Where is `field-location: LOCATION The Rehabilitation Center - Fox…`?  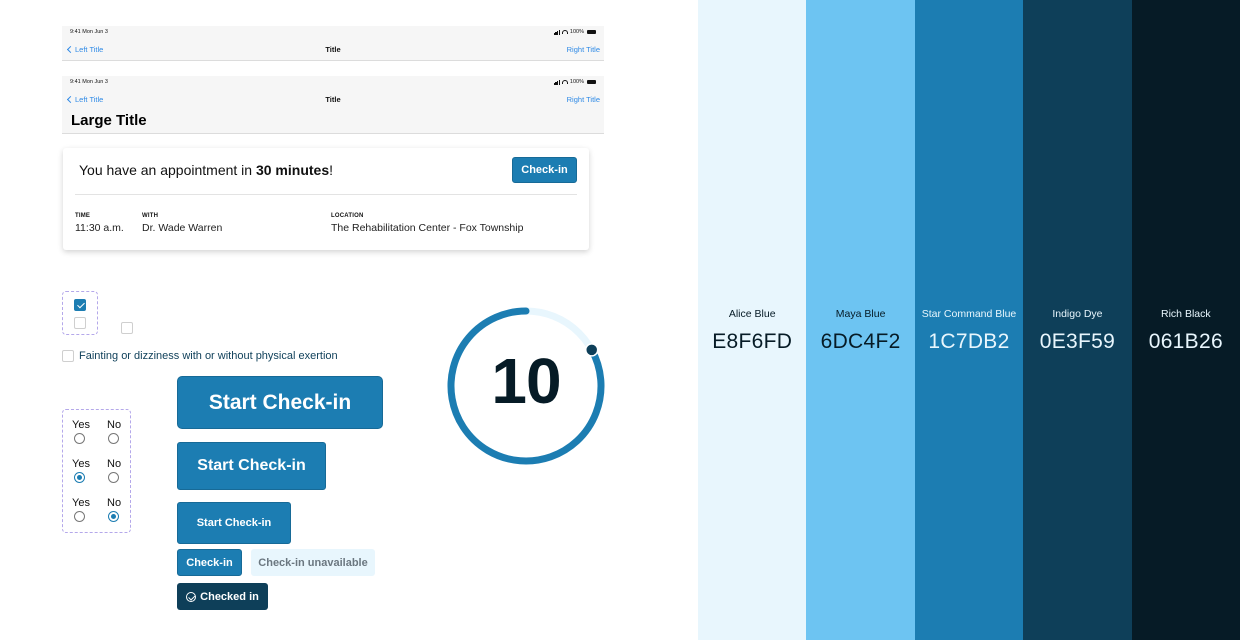
field-location: LOCATION The Rehabilitation Center - Fox… is located at coordinates (427, 223).